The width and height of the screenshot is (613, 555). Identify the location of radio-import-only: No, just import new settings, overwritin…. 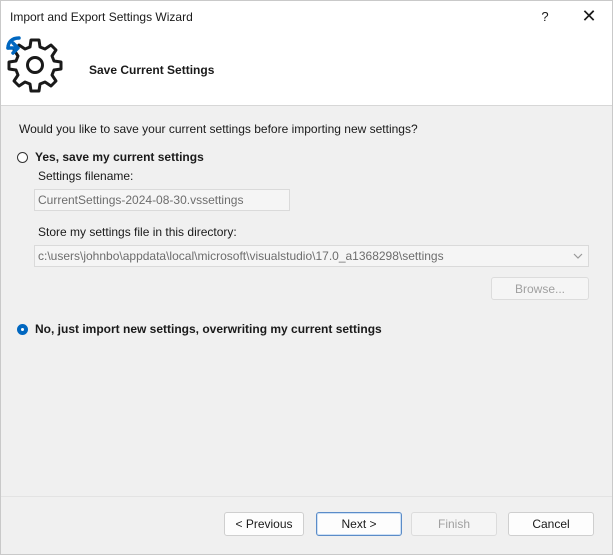
(199, 329).